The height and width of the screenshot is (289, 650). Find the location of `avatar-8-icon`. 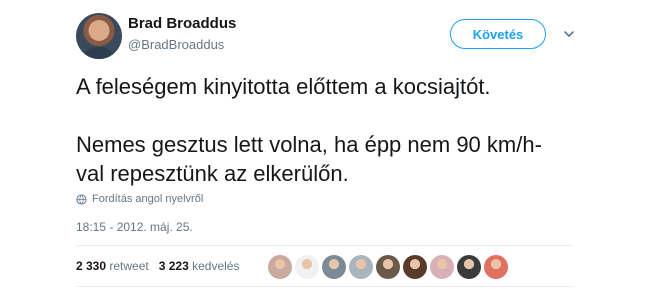

avatar-8-icon is located at coordinates (469, 267).